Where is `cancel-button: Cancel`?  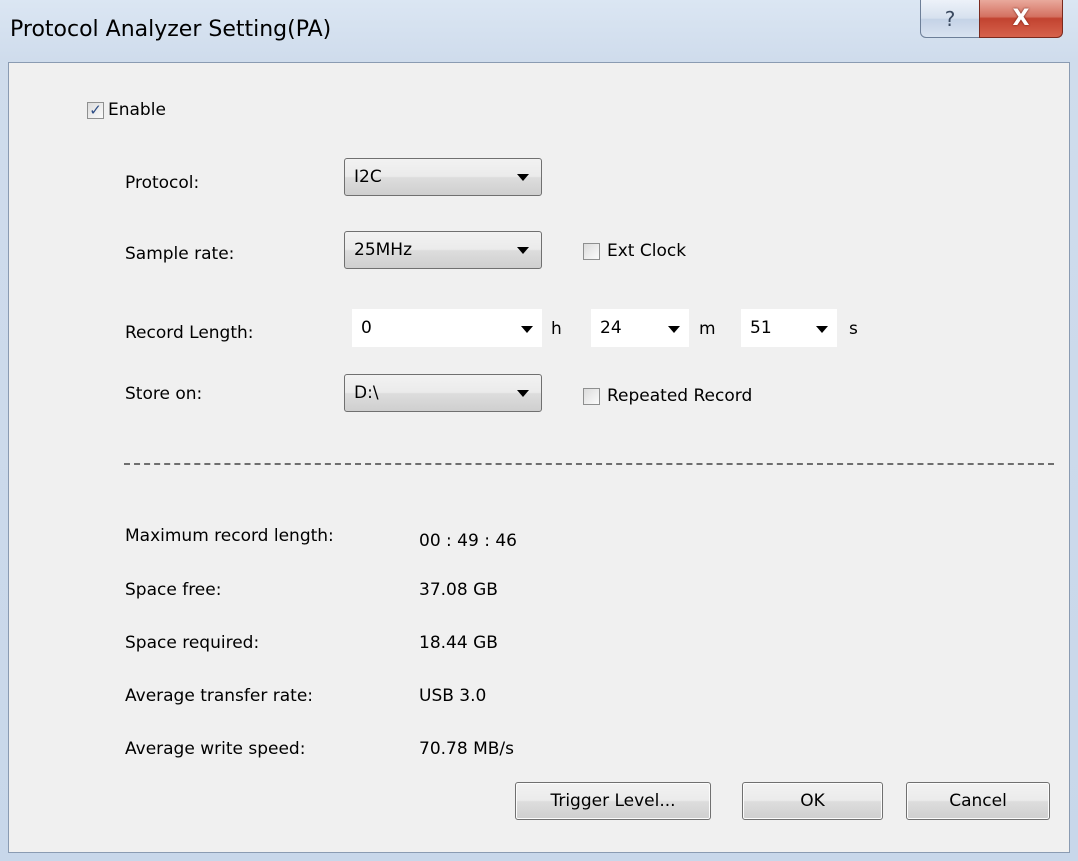 cancel-button: Cancel is located at coordinates (978, 801).